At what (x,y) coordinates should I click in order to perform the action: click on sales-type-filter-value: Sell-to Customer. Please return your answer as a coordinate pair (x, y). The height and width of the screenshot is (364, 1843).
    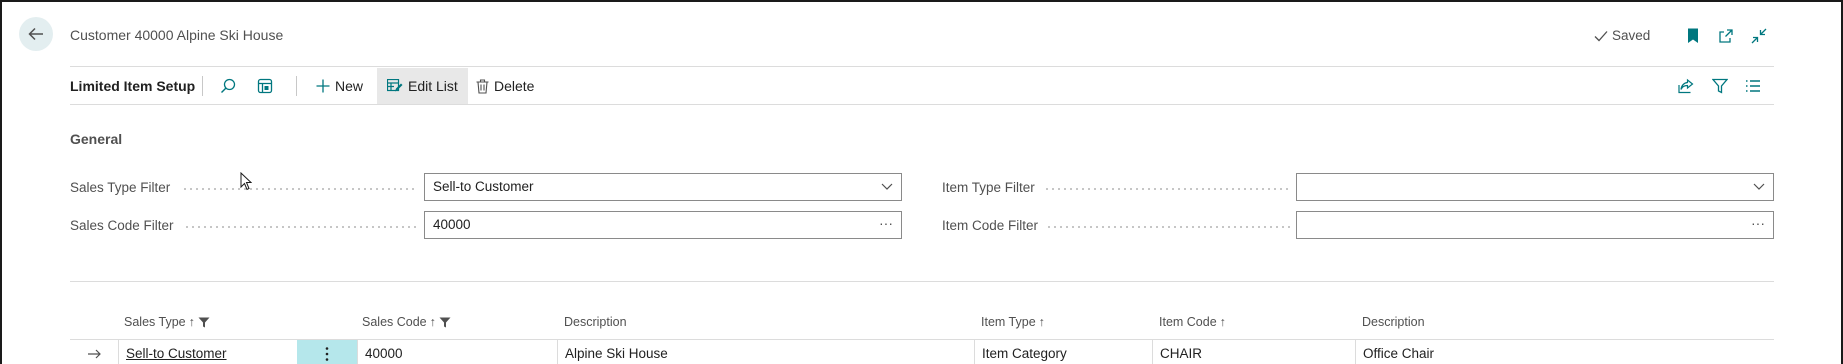
    Looking at the image, I should click on (483, 186).